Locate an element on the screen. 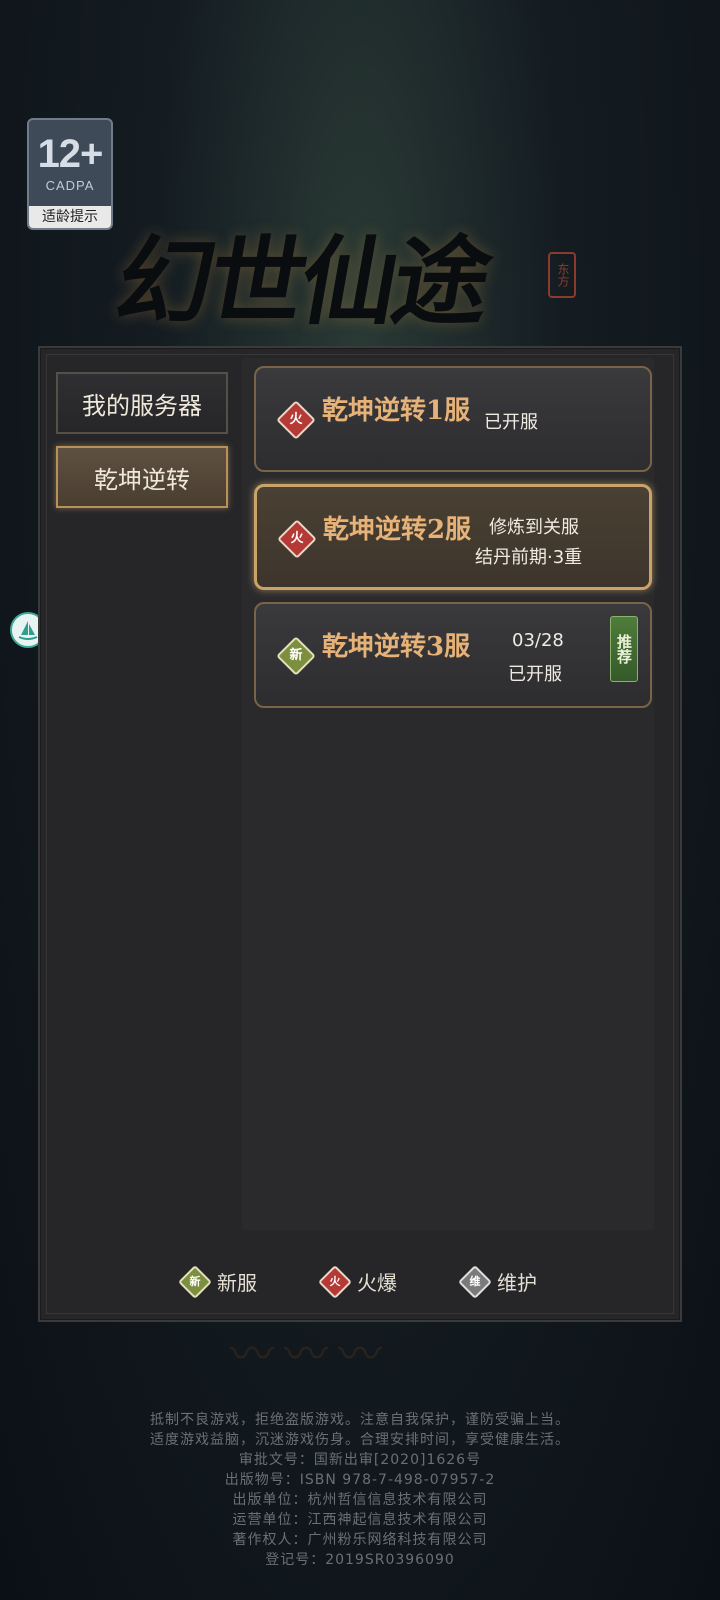 Image resolution: width=720 pixels, height=1600 pixels. age-rating-org: CADPA is located at coordinates (70, 185).